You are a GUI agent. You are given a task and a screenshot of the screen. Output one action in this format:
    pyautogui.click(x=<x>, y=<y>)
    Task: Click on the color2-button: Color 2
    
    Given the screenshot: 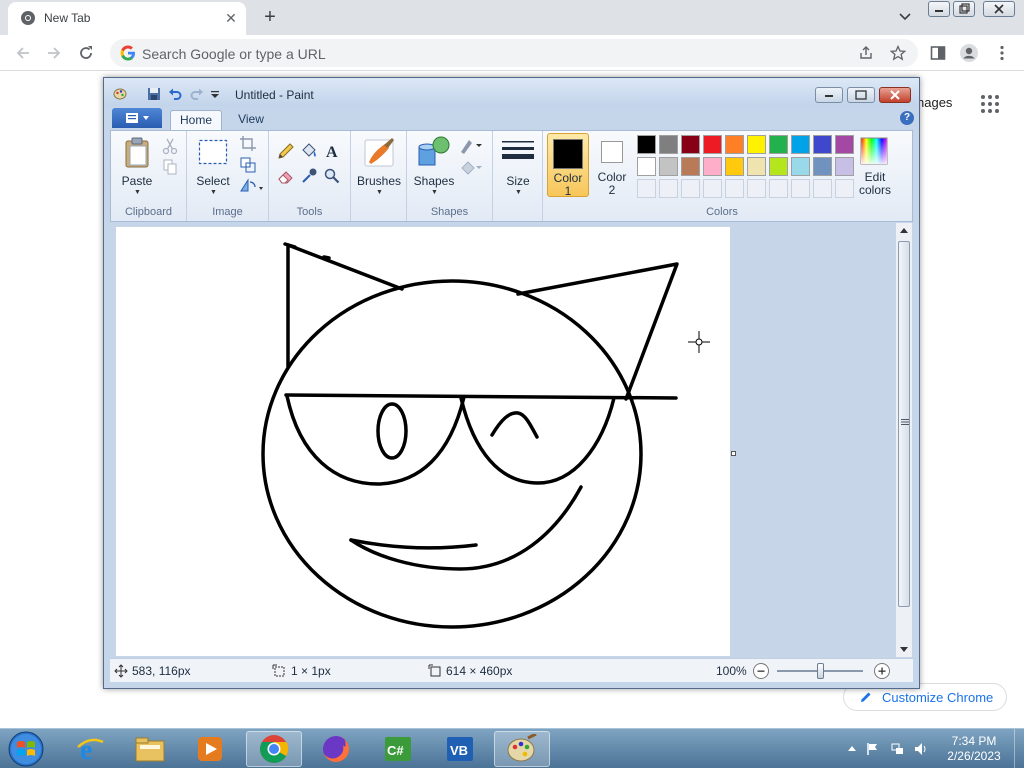 What is the action you would take?
    pyautogui.click(x=612, y=165)
    